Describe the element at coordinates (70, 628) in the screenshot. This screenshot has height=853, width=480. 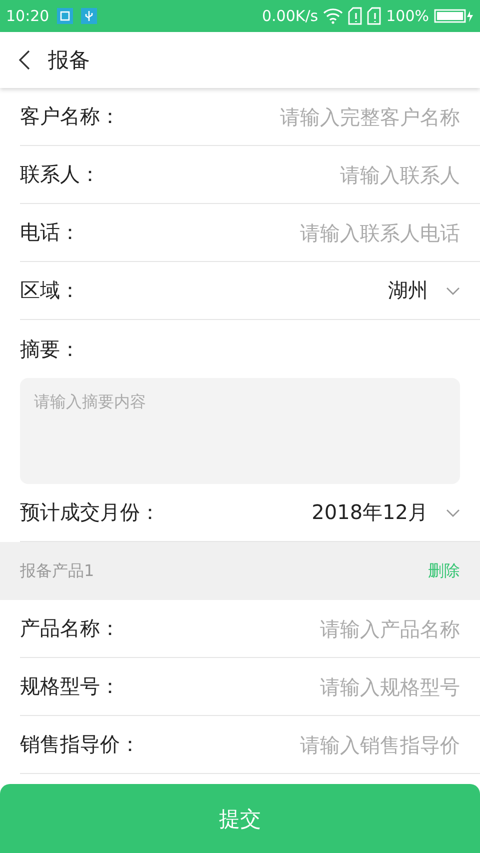
I see `field-label: 产品名称：` at that location.